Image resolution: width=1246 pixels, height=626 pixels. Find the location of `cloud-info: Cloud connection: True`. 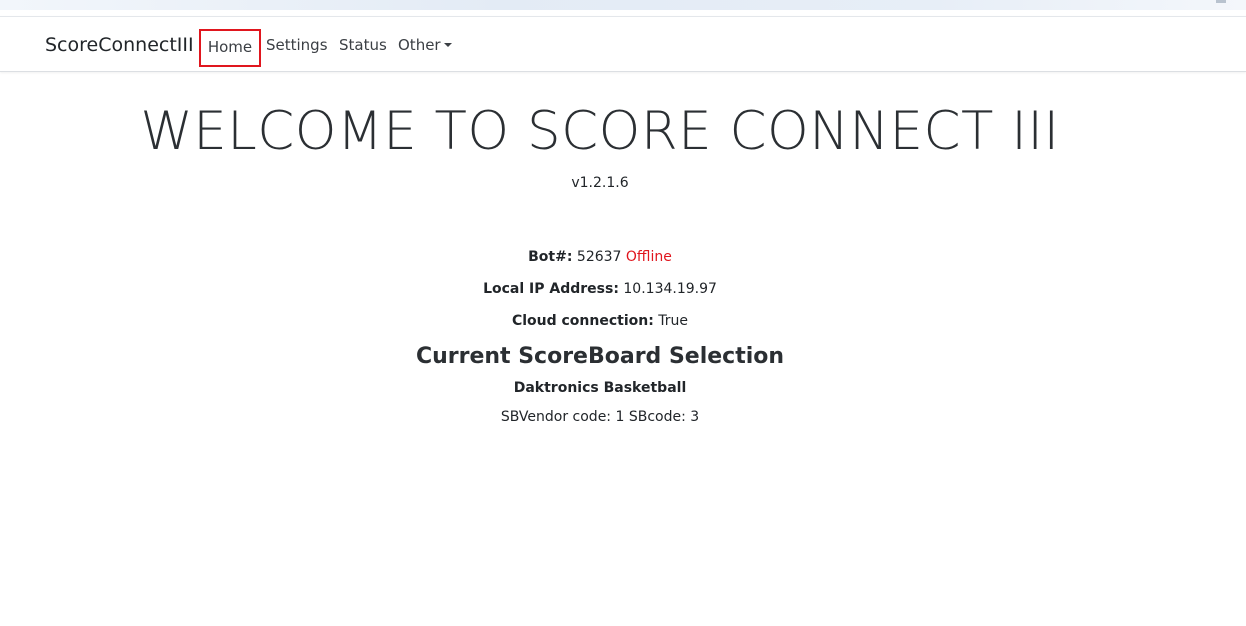

cloud-info: Cloud connection: True is located at coordinates (600, 321).